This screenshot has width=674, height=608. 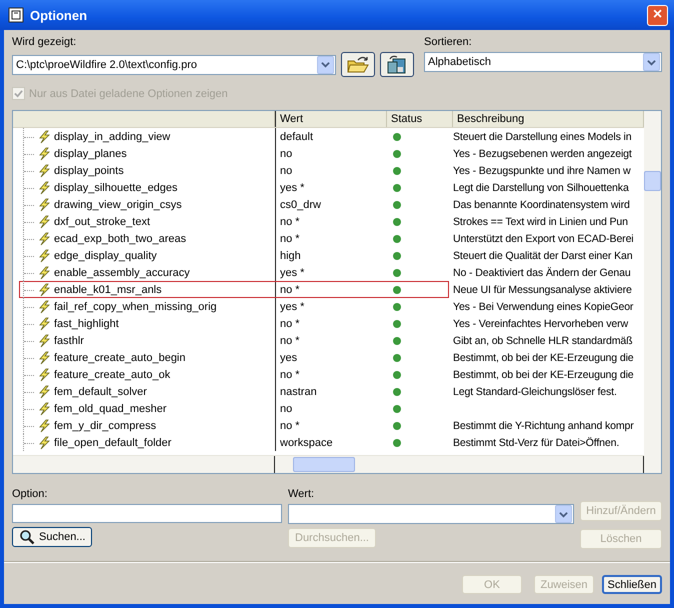 What do you see at coordinates (397, 64) in the screenshot?
I see `save-button` at bounding box center [397, 64].